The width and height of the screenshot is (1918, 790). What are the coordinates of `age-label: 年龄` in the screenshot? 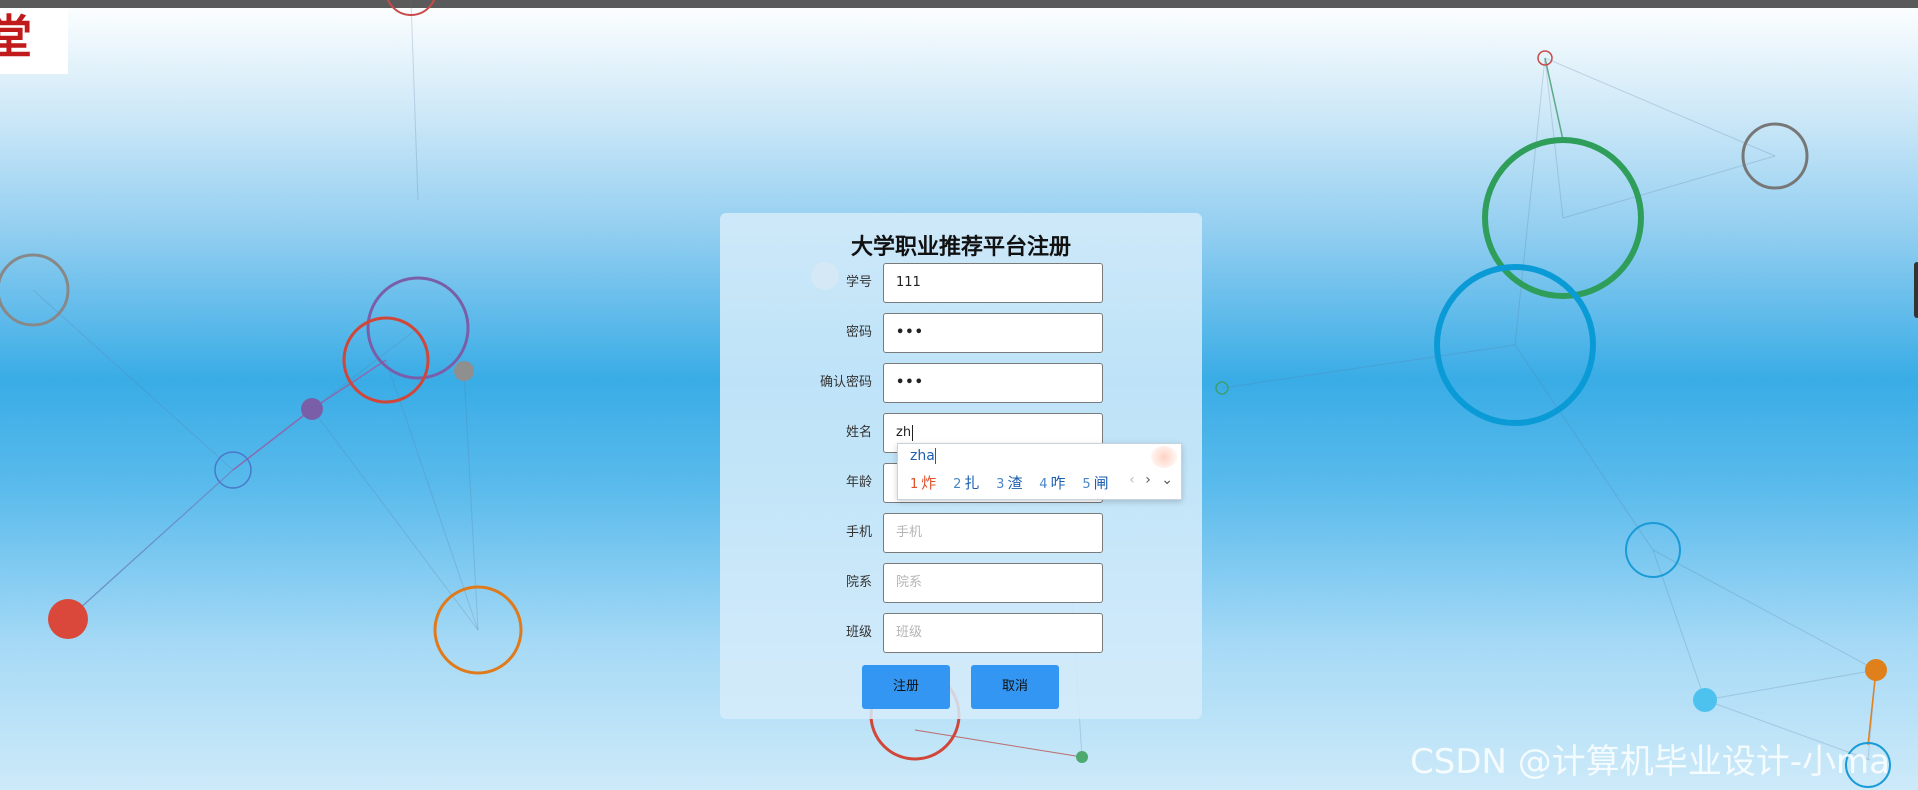 It's located at (858, 482).